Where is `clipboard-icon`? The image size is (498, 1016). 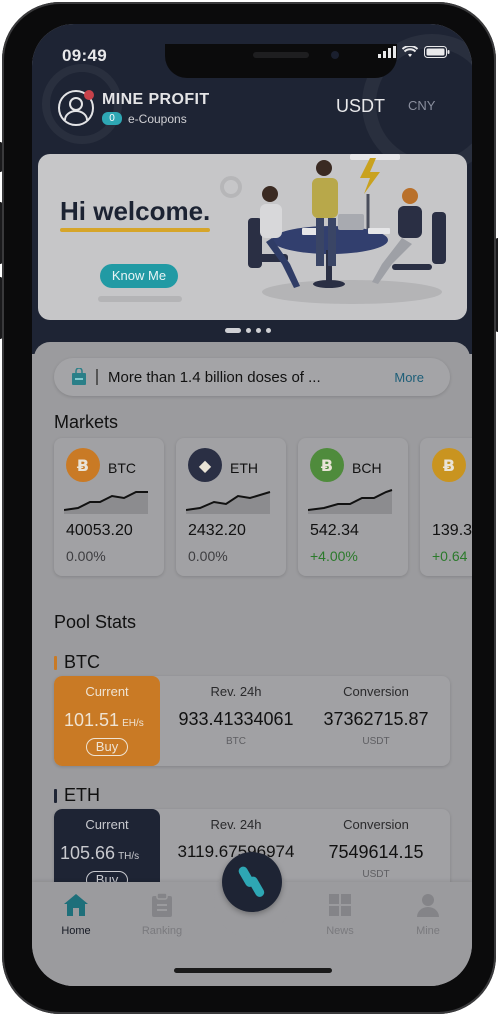
clipboard-icon is located at coordinates (162, 904).